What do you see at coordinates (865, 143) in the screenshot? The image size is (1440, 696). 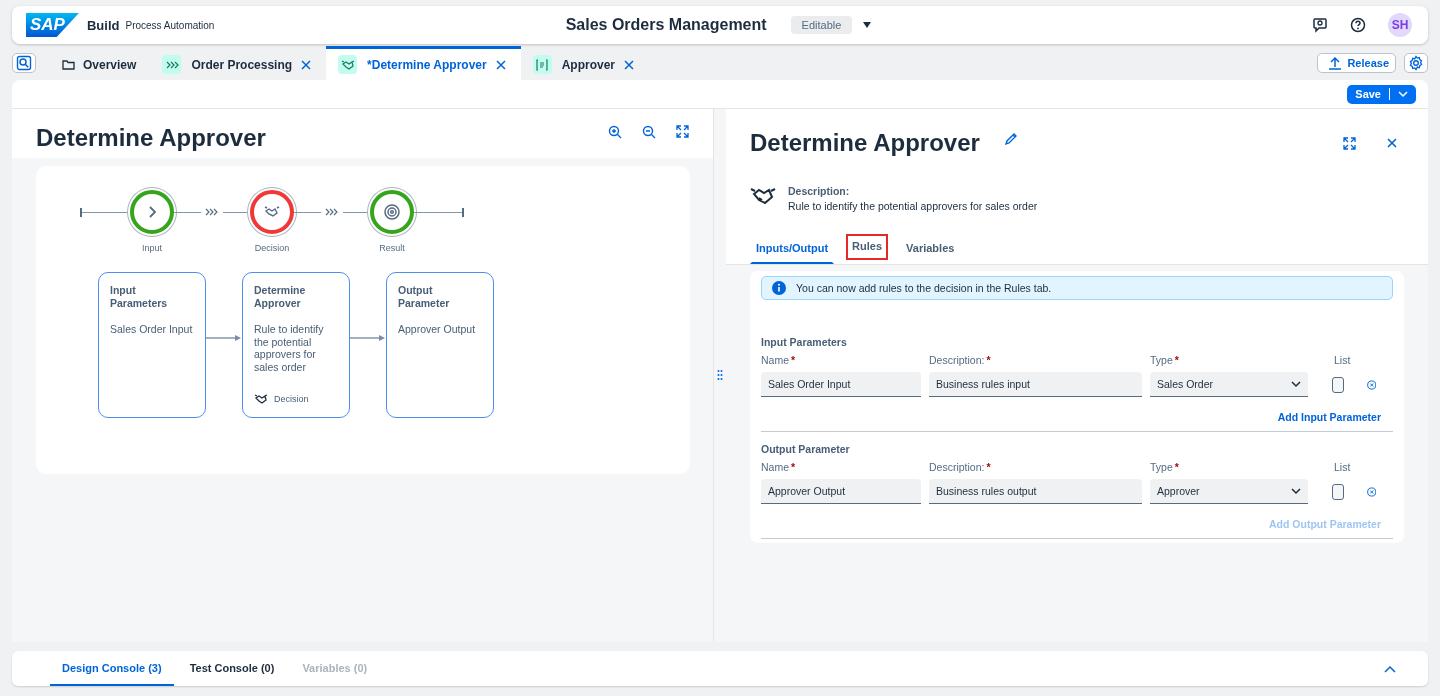 I see `panel-title: Determine Approver` at bounding box center [865, 143].